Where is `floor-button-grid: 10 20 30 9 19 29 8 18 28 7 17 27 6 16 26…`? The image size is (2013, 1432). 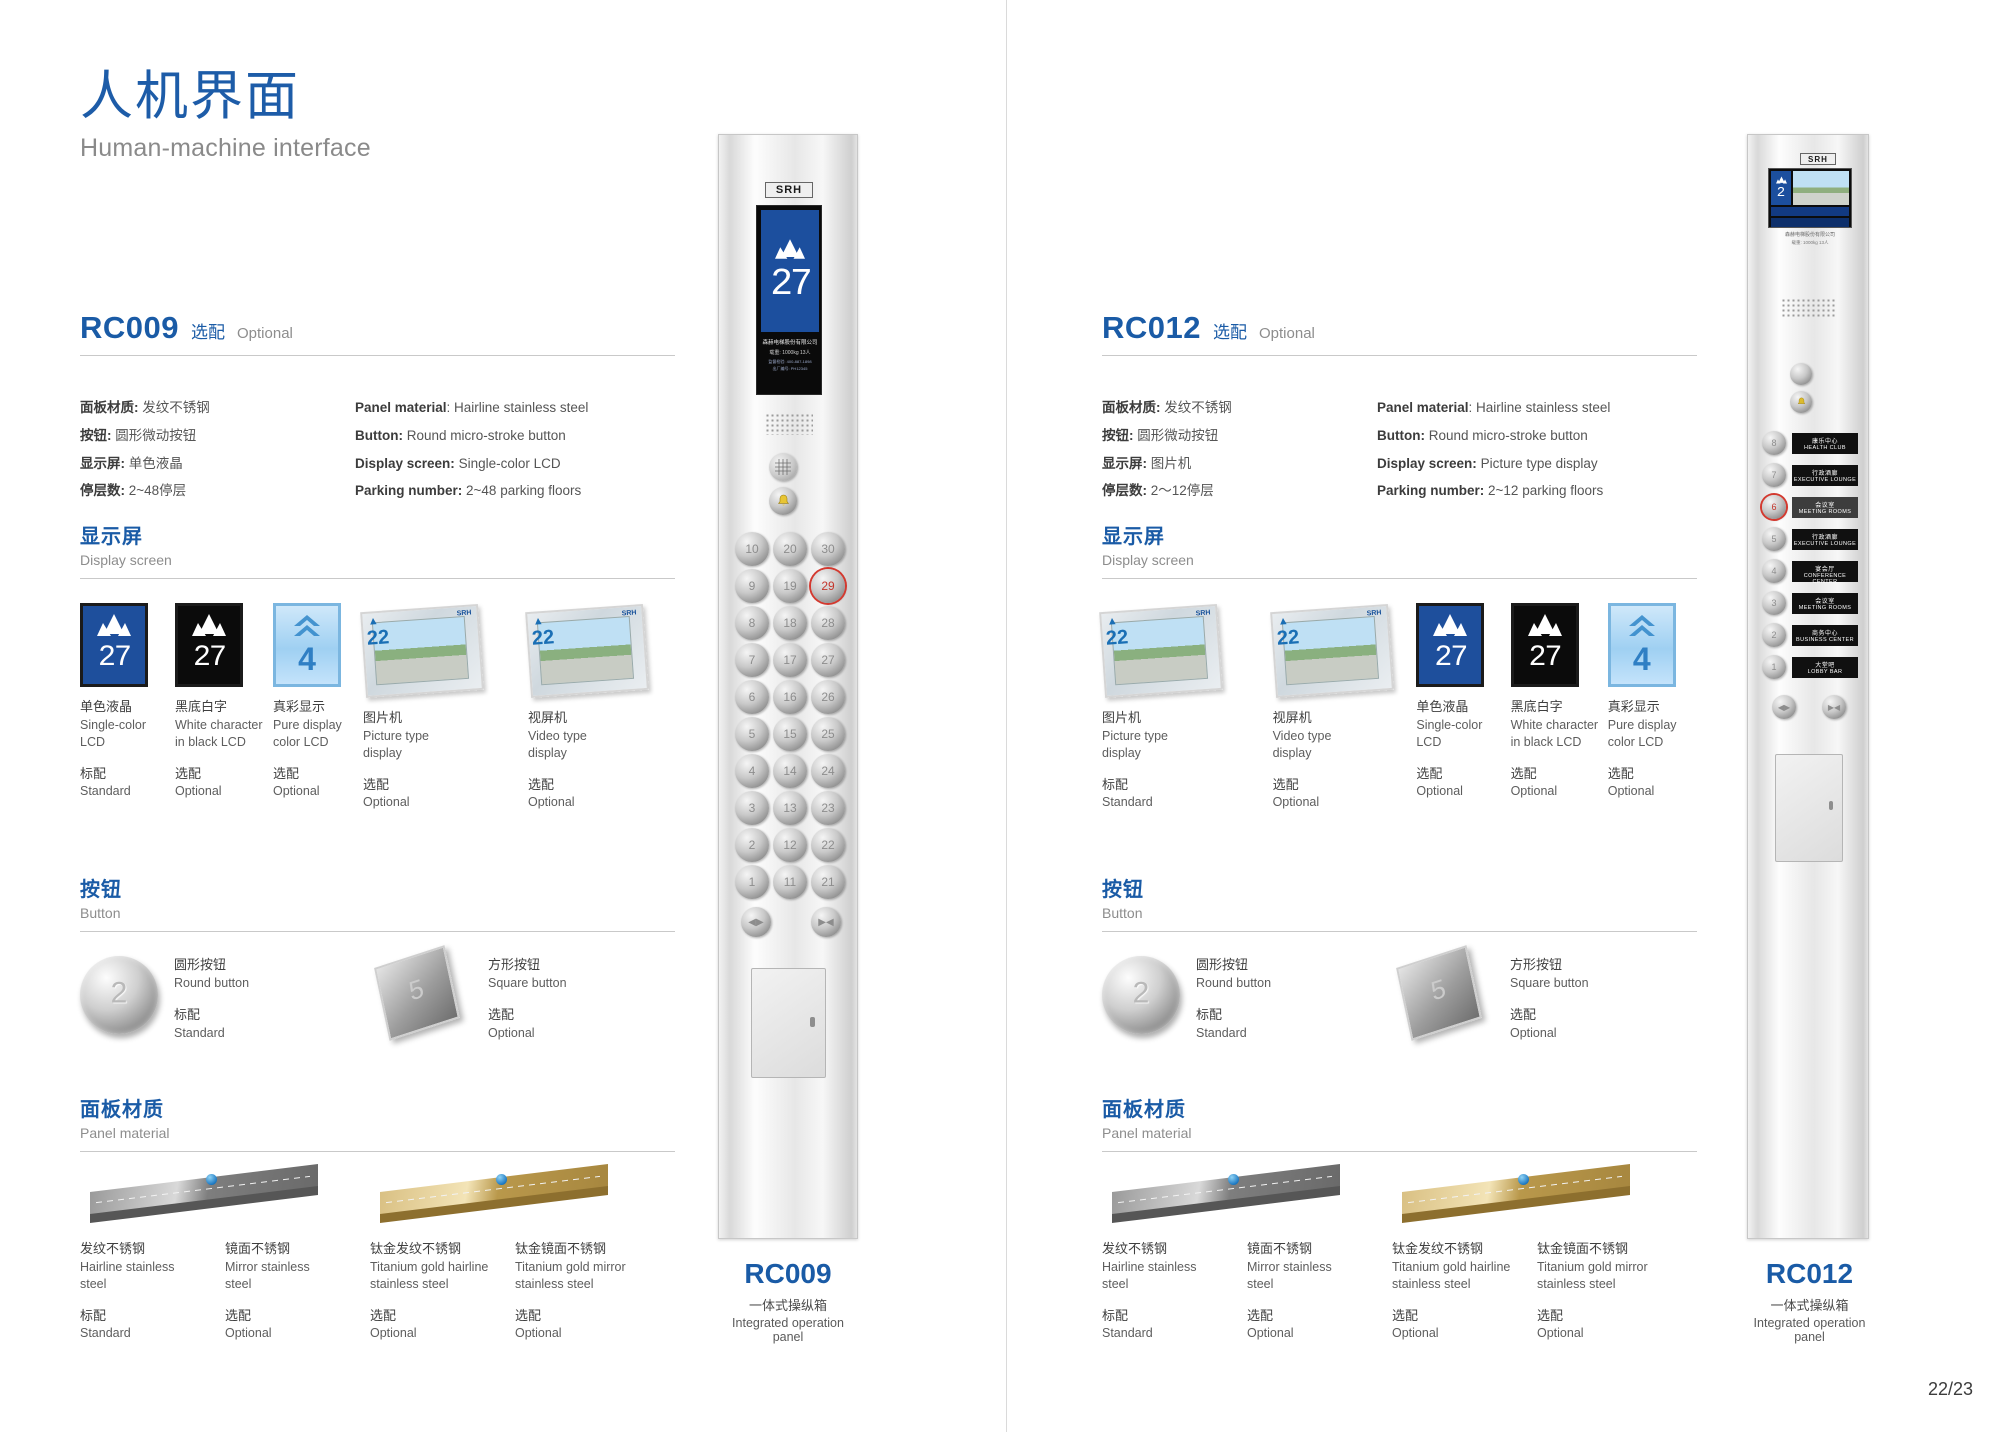 floor-button-grid: 10 20 30 9 19 29 8 18 28 7 17 27 6 16 26… is located at coordinates (790, 715).